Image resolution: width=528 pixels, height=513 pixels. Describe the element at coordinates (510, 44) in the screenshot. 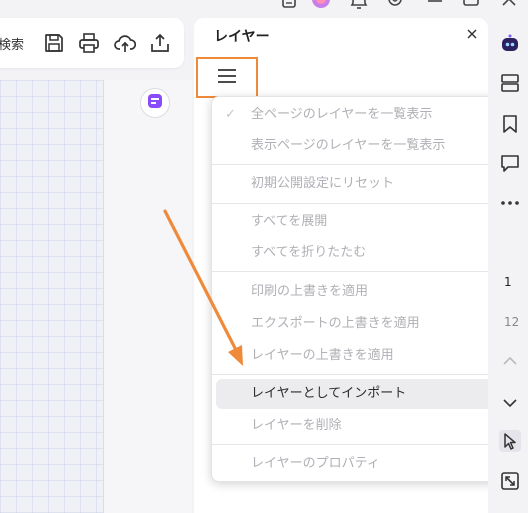

I see `ai-bot-icon` at that location.